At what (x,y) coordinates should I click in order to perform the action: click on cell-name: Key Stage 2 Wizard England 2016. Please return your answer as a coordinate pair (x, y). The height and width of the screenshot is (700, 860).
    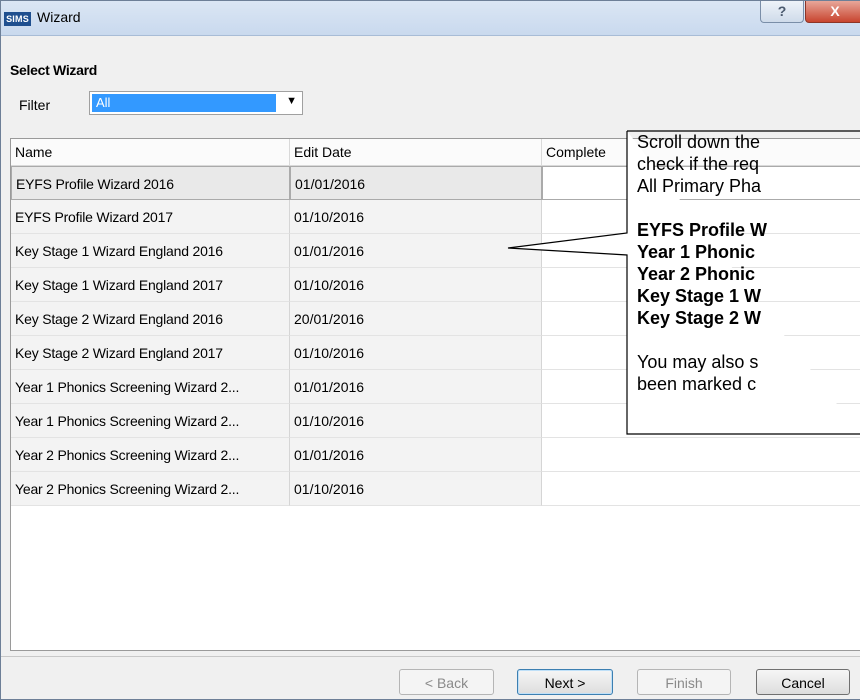
    Looking at the image, I should click on (150, 319).